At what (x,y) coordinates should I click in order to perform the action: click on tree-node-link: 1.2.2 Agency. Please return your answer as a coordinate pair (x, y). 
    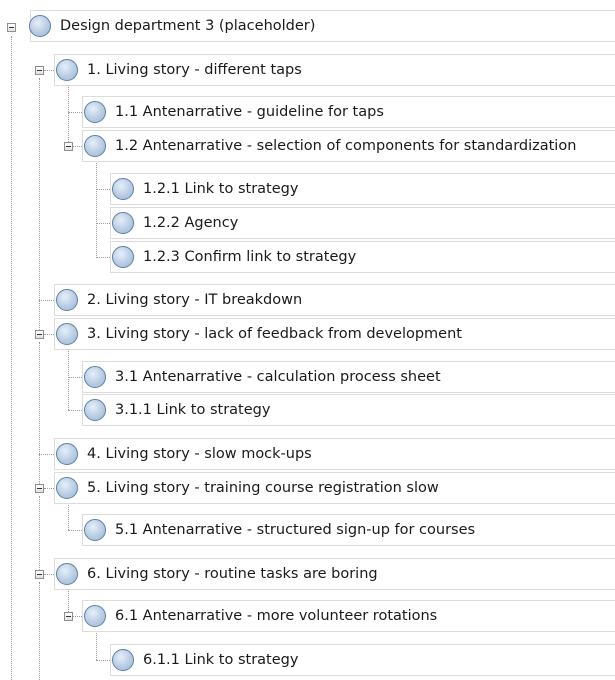
    Looking at the image, I should click on (175, 223).